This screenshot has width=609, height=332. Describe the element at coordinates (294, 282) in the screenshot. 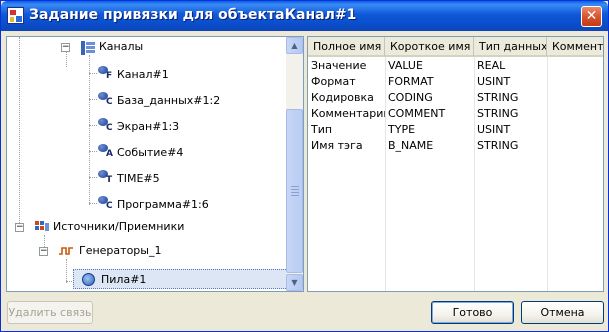

I see `scroll-down-arrow-icon: ▼` at that location.